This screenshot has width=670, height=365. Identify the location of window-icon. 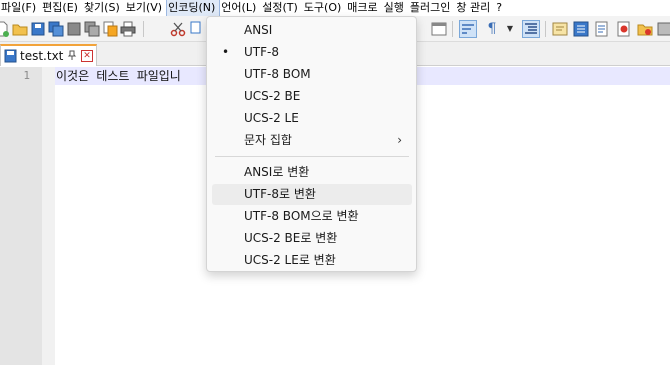
(439, 29).